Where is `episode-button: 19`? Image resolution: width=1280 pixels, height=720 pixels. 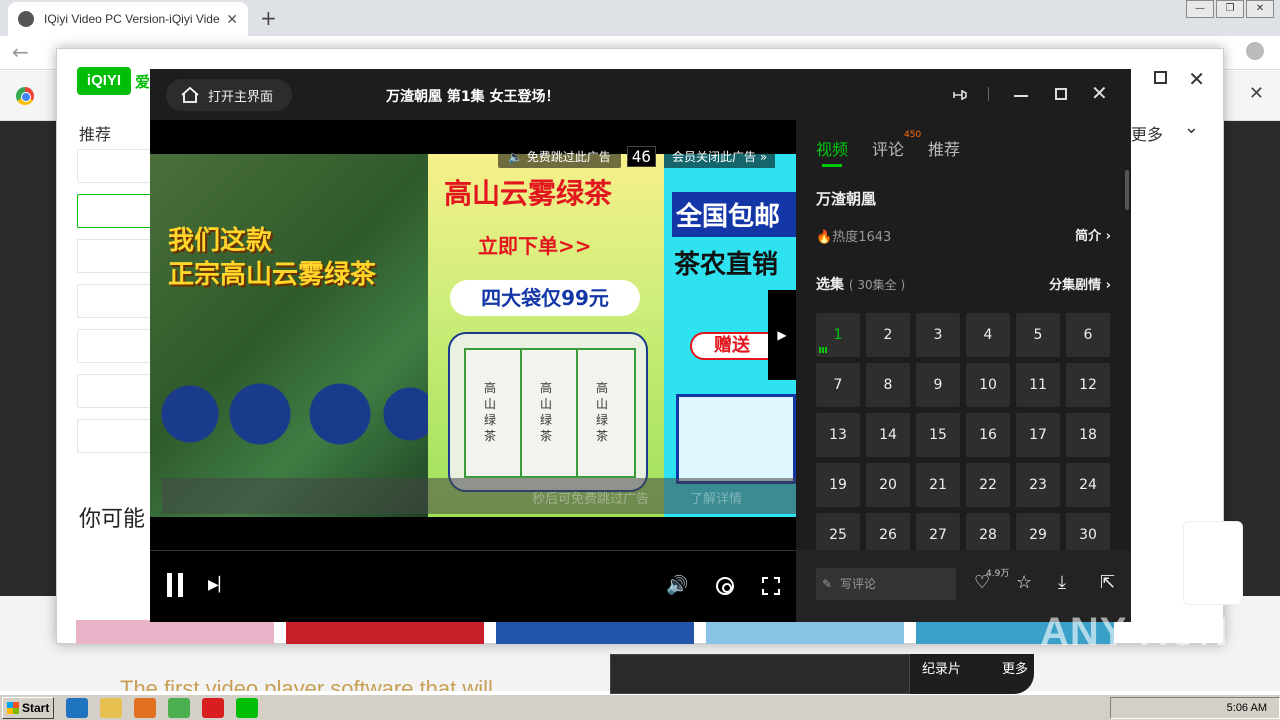
episode-button: 19 is located at coordinates (838, 485).